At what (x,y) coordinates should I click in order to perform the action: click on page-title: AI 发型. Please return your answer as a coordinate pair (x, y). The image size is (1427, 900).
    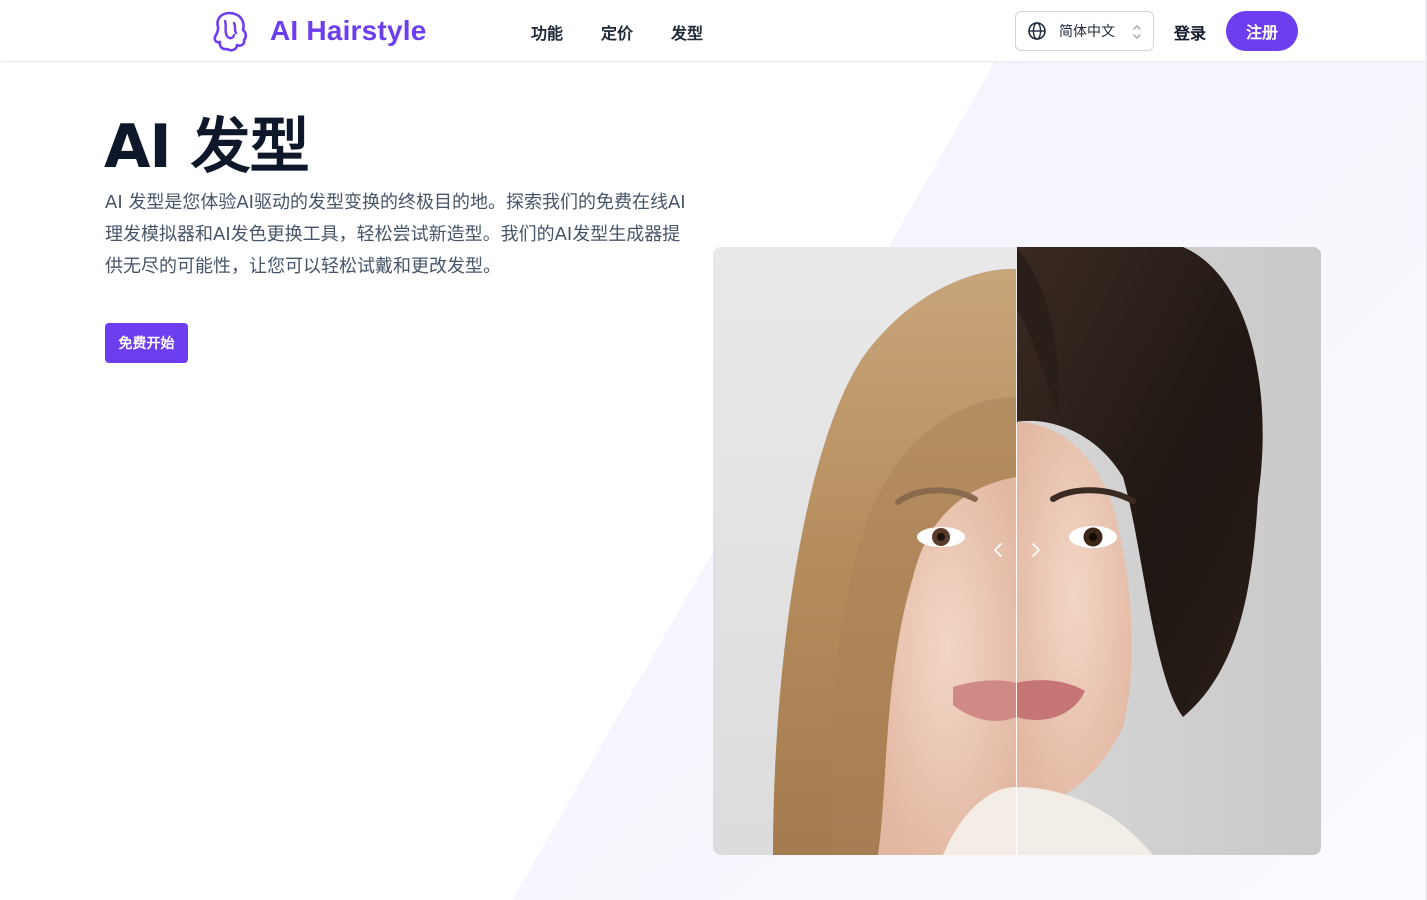
    Looking at the image, I should click on (207, 147).